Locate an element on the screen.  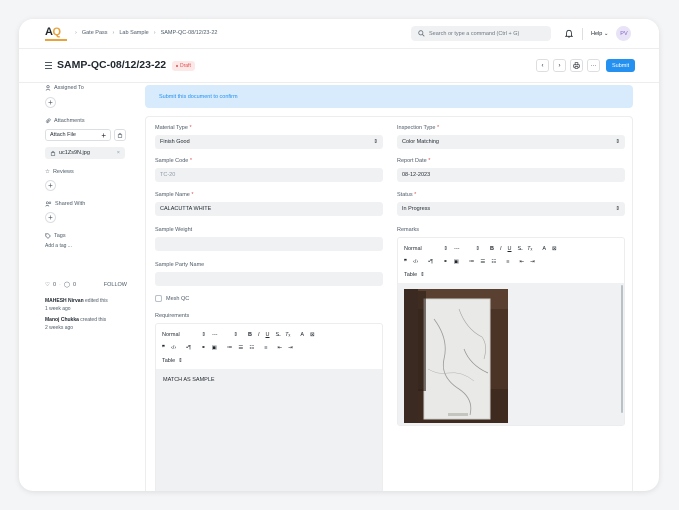
follow-button: FOLLOW is located at coordinates (115, 285).